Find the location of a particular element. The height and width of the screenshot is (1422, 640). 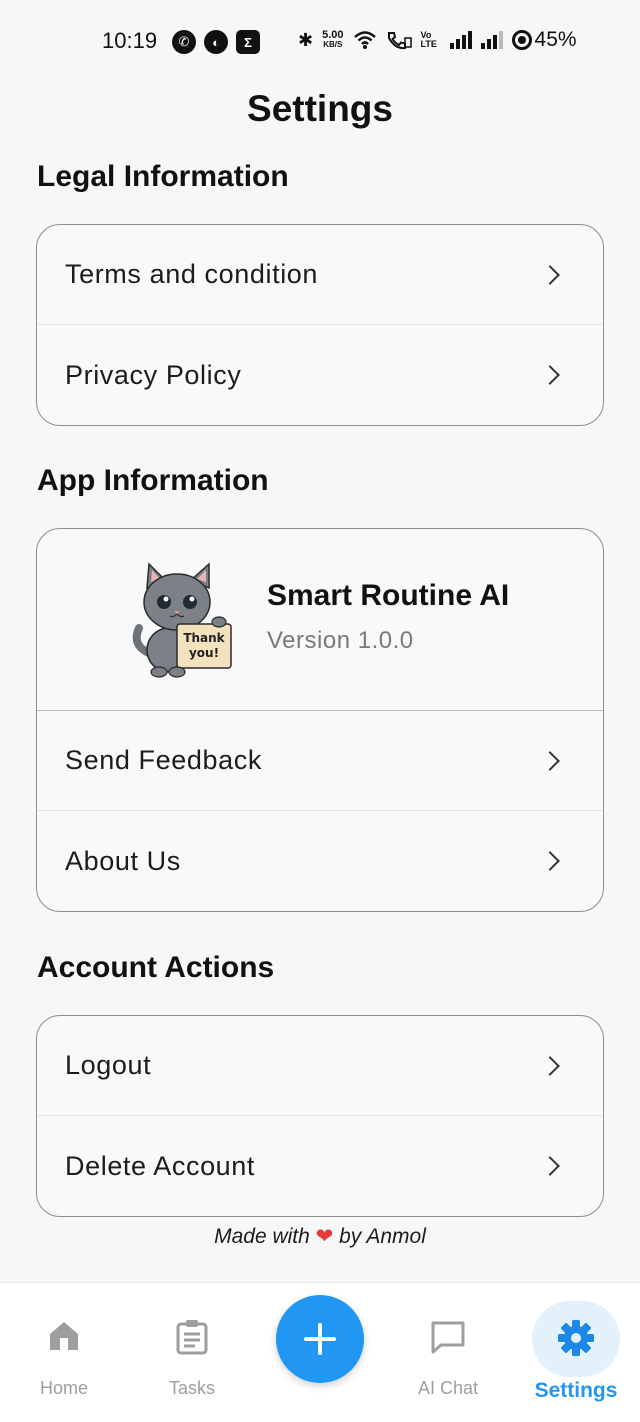

bluetooth-icon: ✱ is located at coordinates (306, 39).